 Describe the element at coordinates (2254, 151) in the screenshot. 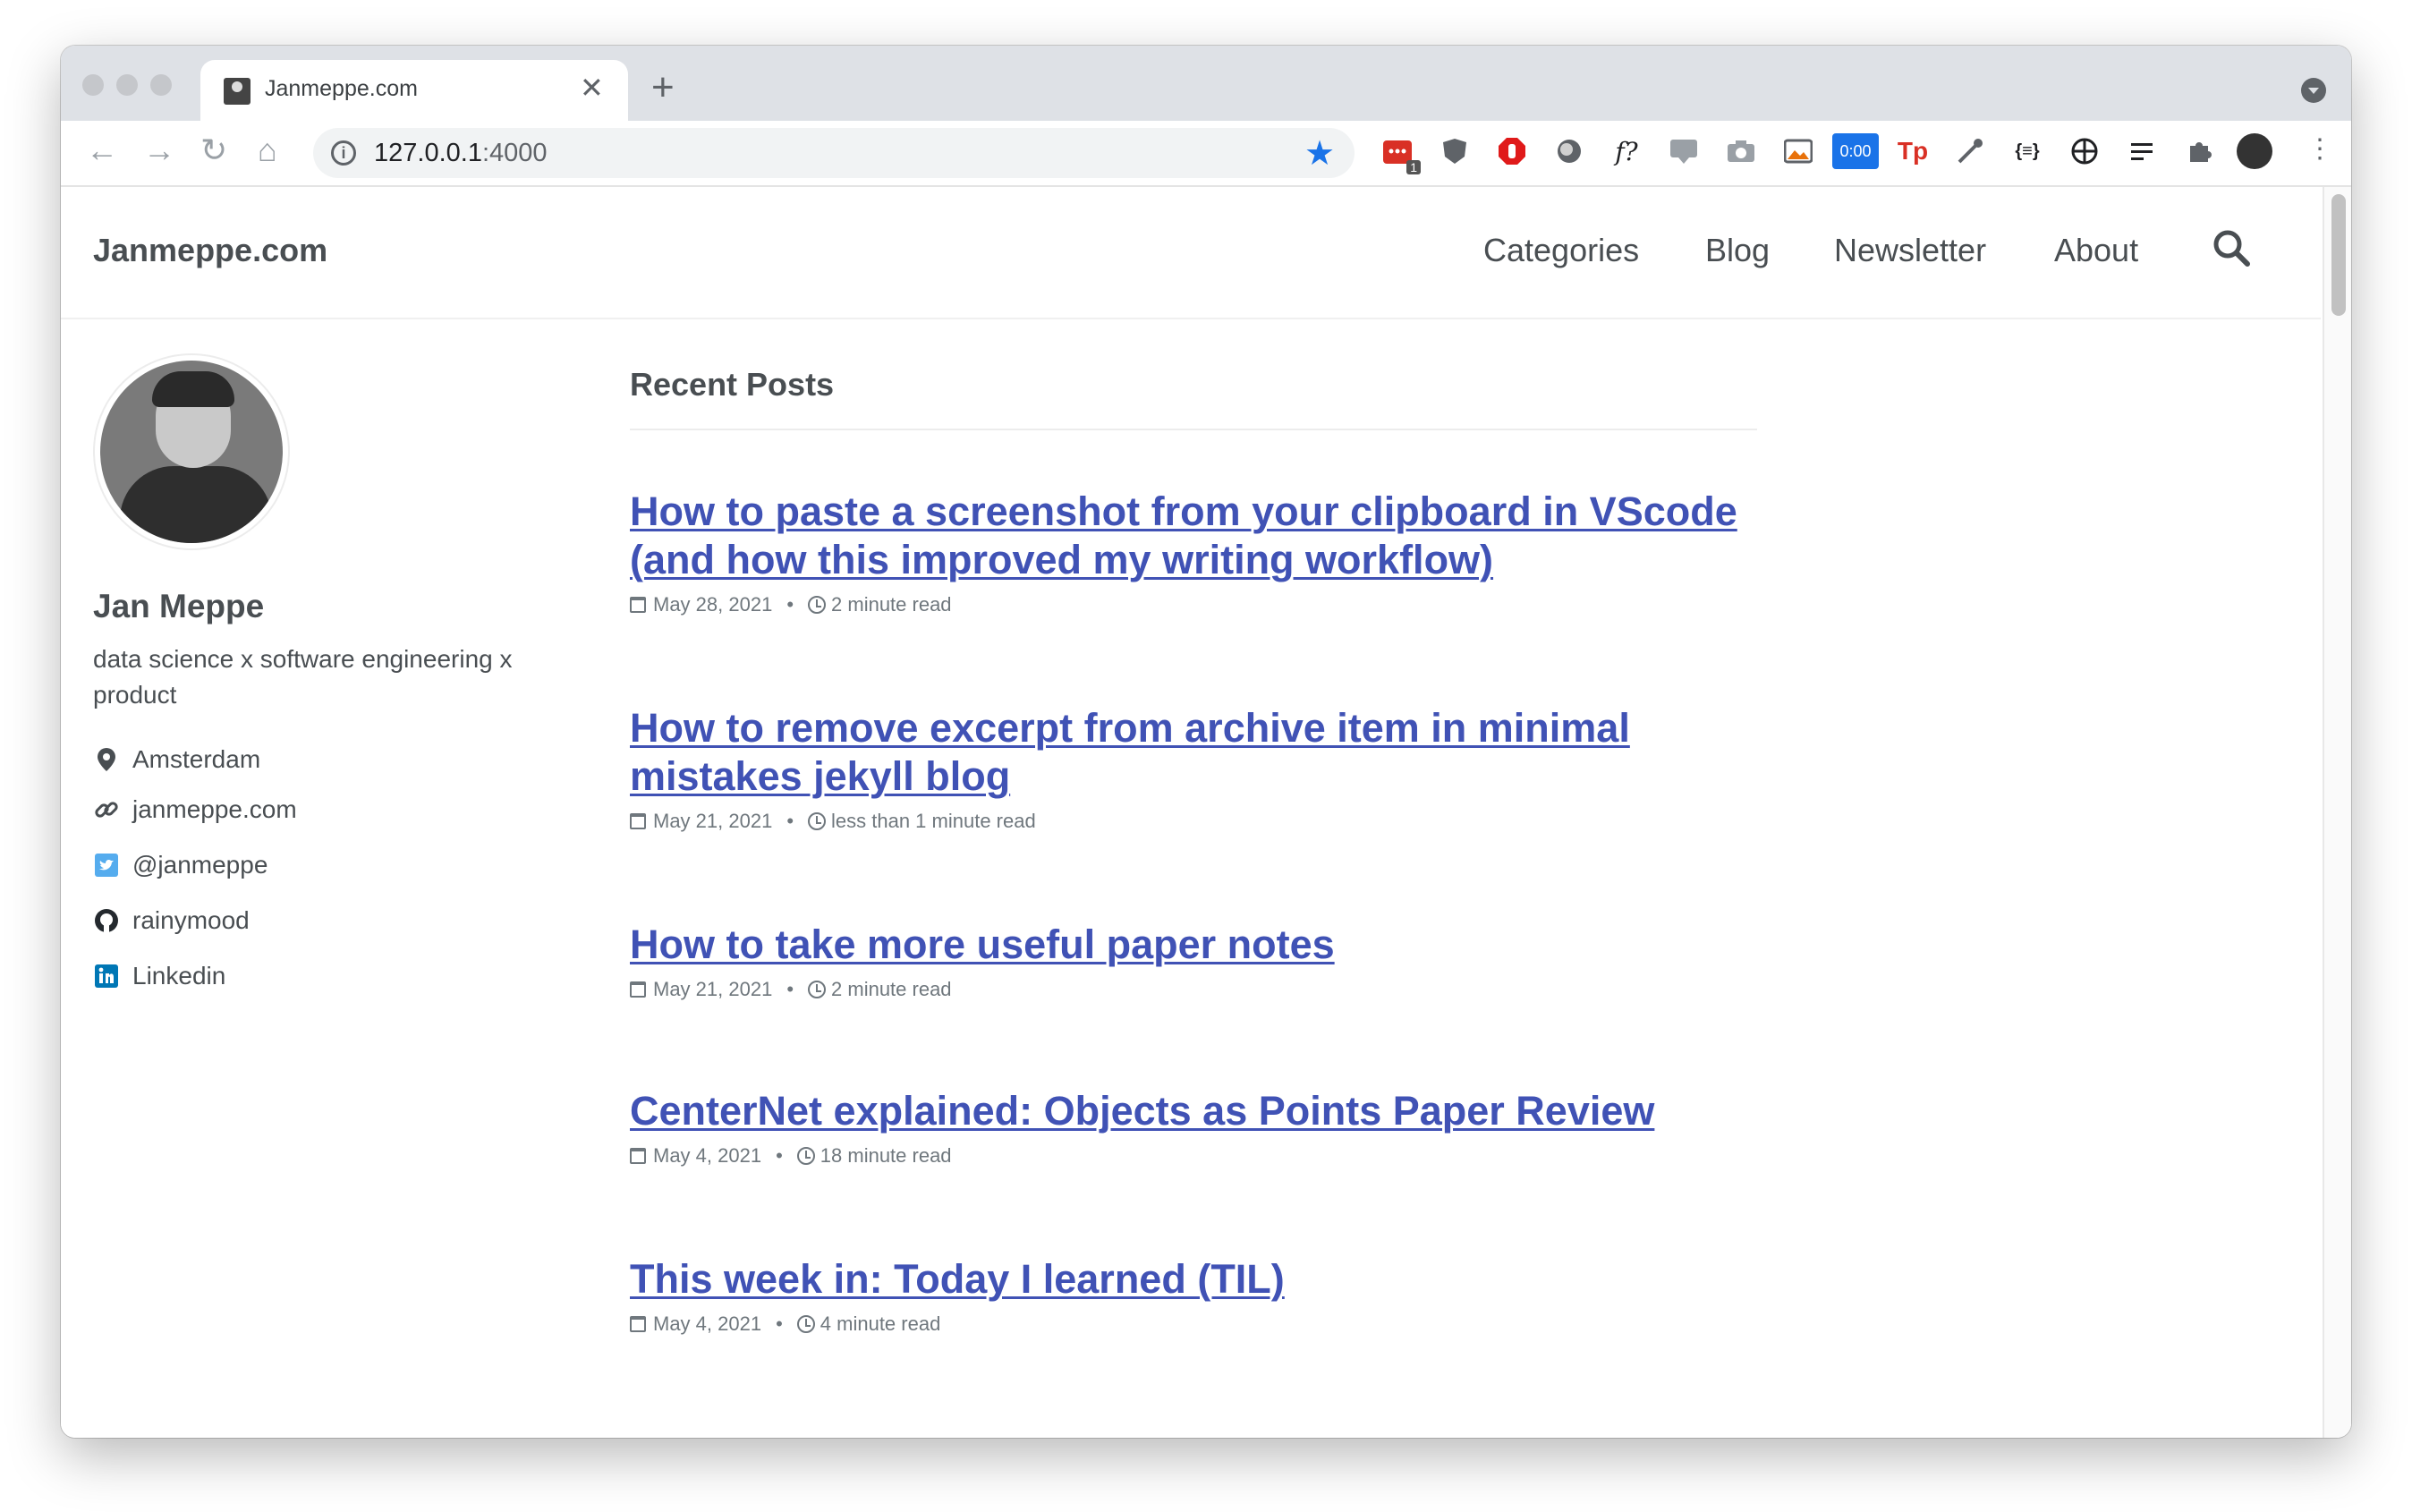

I see `profile-avatar` at that location.